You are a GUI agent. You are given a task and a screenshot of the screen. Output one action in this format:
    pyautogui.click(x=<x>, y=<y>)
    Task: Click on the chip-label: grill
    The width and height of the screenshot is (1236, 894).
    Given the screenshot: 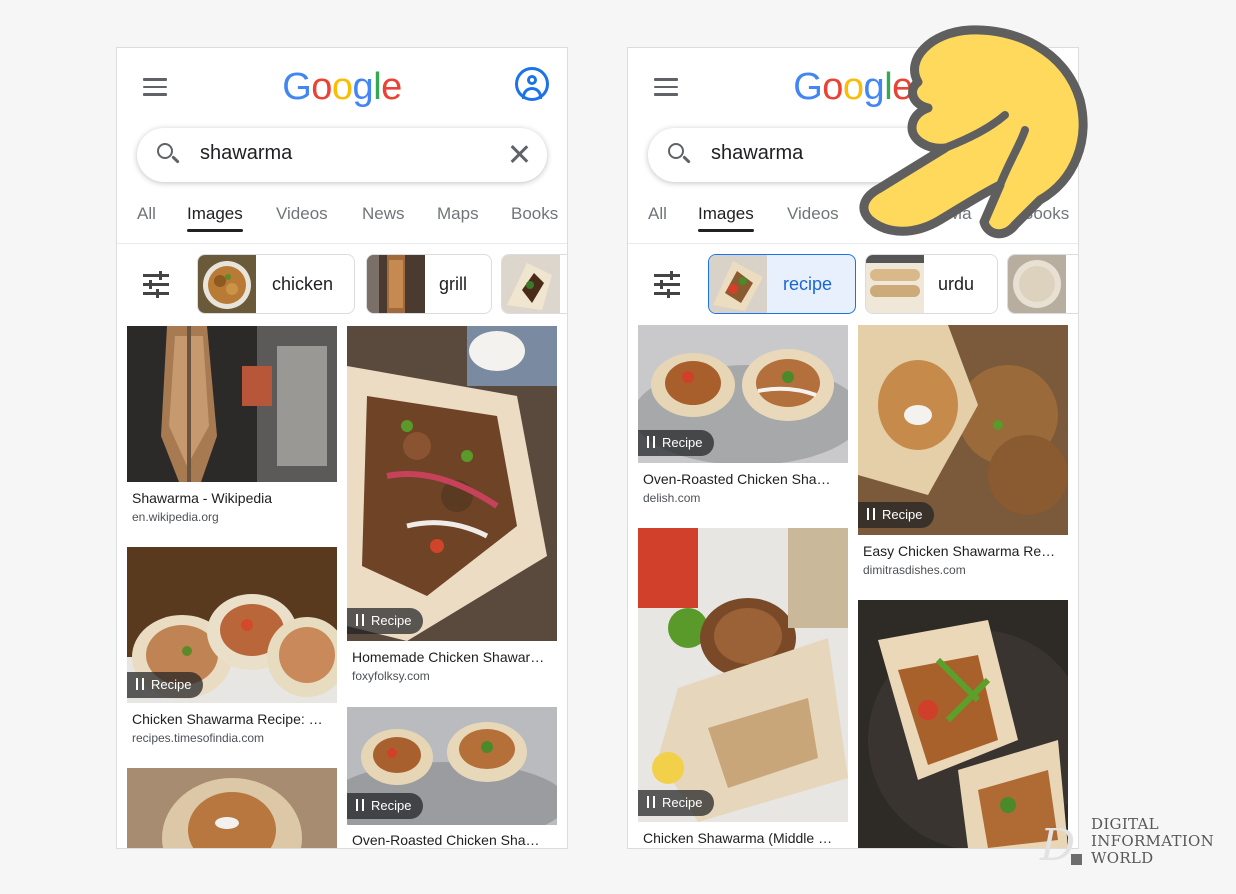 What is the action you would take?
    pyautogui.click(x=453, y=284)
    